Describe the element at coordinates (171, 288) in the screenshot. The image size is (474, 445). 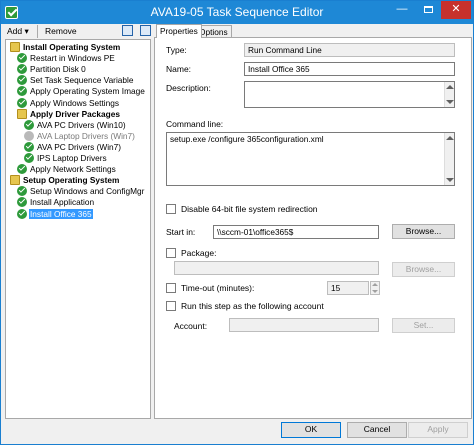
I see `timeout-checkbox` at that location.